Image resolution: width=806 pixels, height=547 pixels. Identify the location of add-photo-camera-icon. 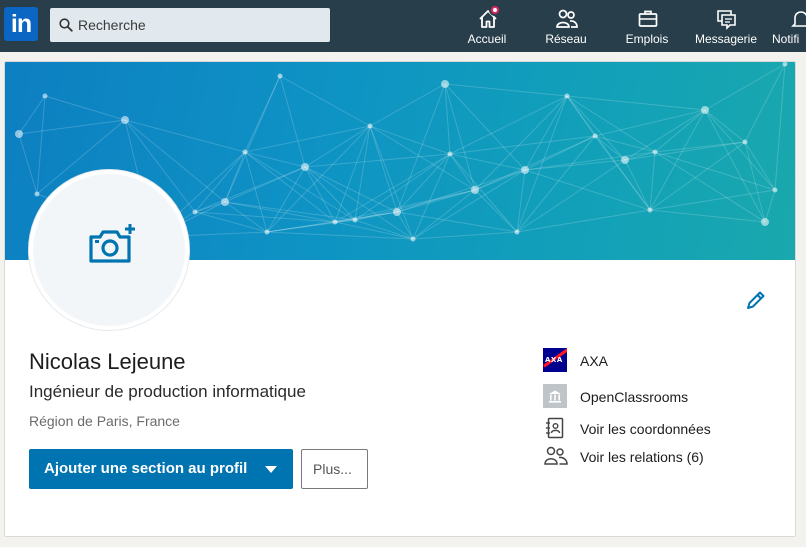
(112, 243).